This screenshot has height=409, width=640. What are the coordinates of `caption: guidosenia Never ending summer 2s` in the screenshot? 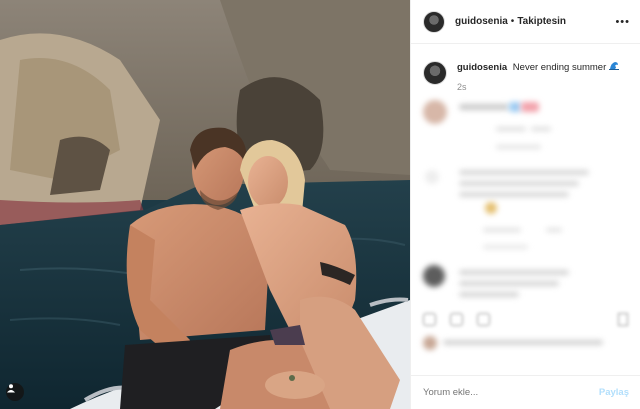 It's located at (525, 68).